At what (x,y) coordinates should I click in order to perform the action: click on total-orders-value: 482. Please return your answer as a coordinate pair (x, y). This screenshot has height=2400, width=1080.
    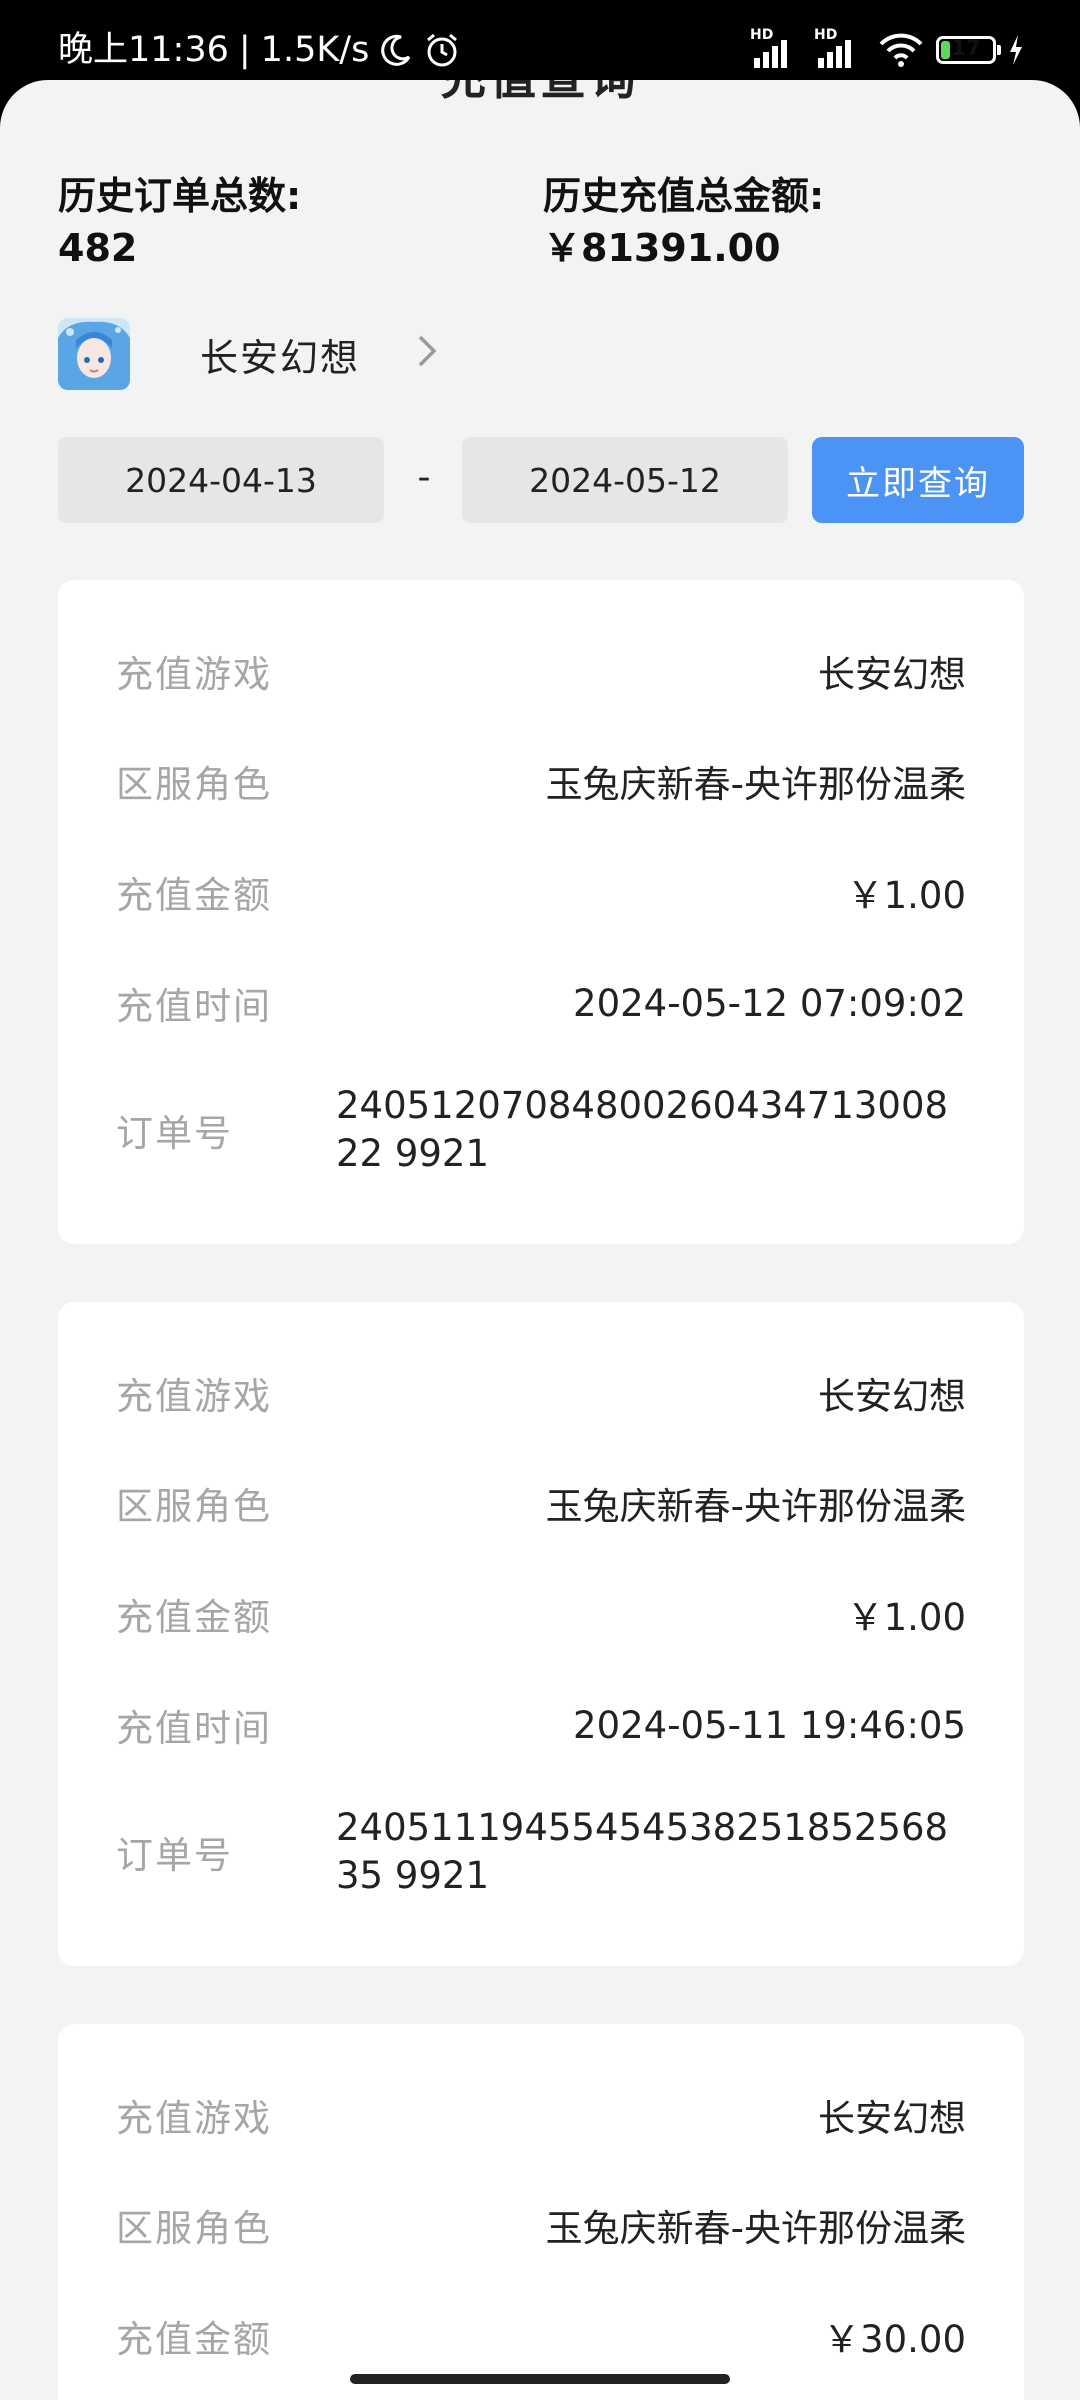
    Looking at the image, I should click on (98, 248).